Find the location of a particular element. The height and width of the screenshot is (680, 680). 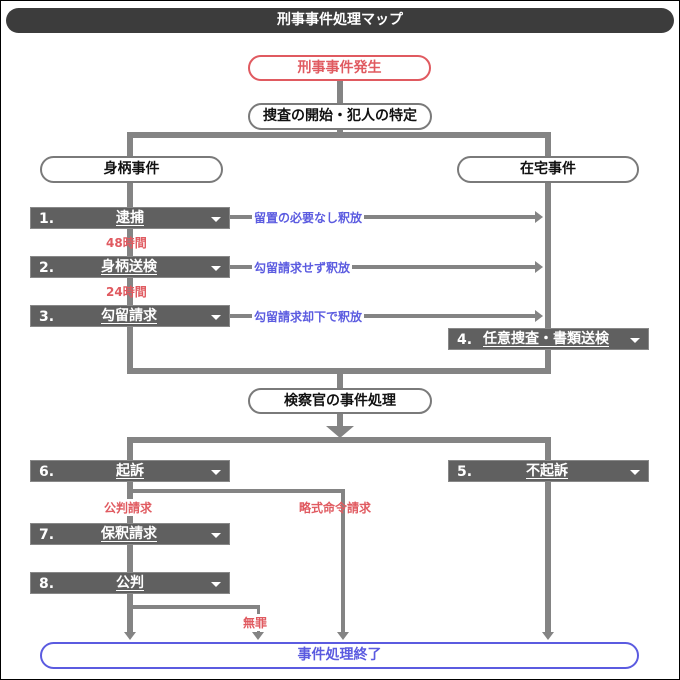

step-link: 不起訴 is located at coordinates (547, 471).